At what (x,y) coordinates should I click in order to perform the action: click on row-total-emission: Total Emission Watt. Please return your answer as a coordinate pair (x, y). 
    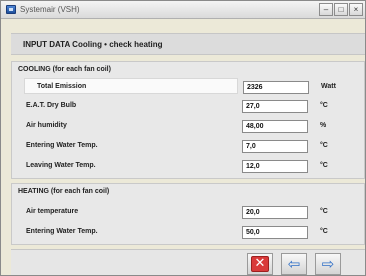
    Looking at the image, I should click on (180, 86).